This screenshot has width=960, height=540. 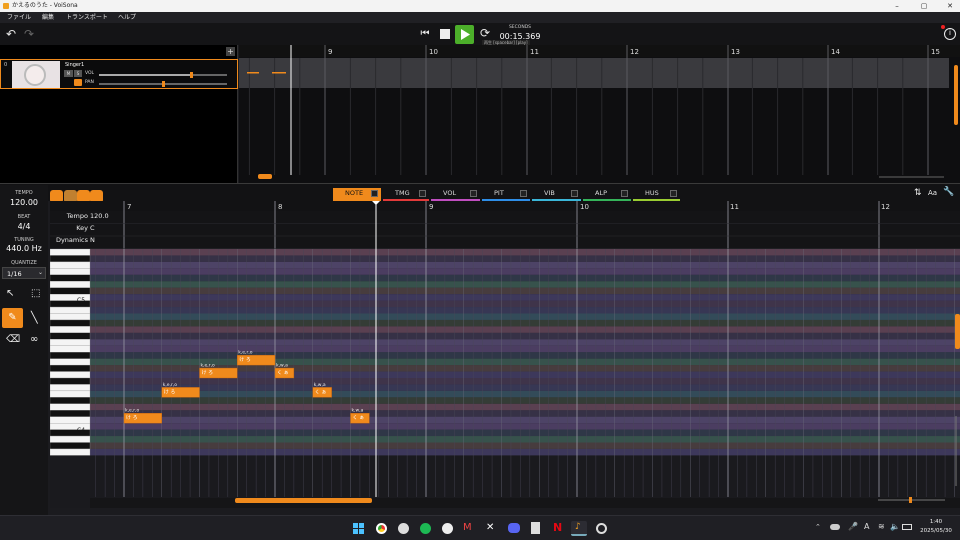 I want to click on windows-start-icon, so click(x=358, y=528).